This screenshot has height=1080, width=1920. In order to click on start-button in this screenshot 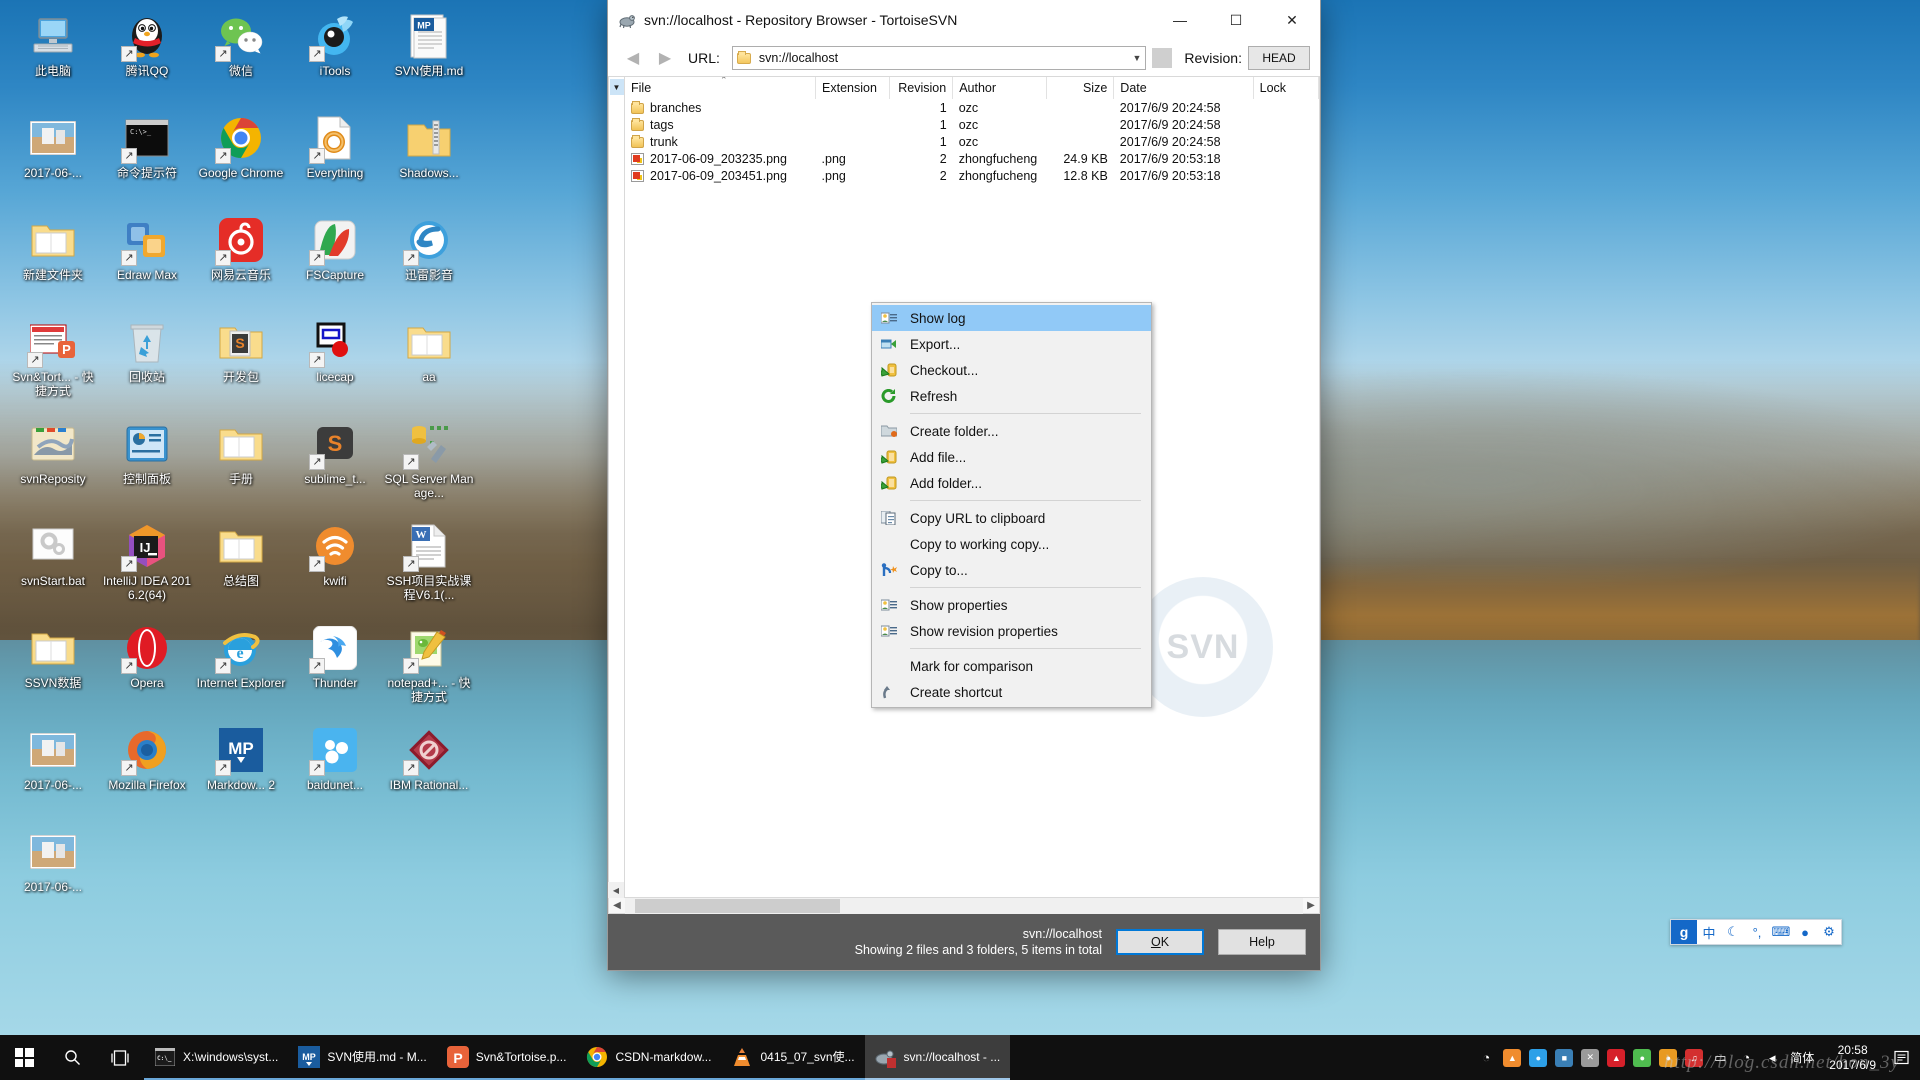, I will do `click(24, 1057)`.